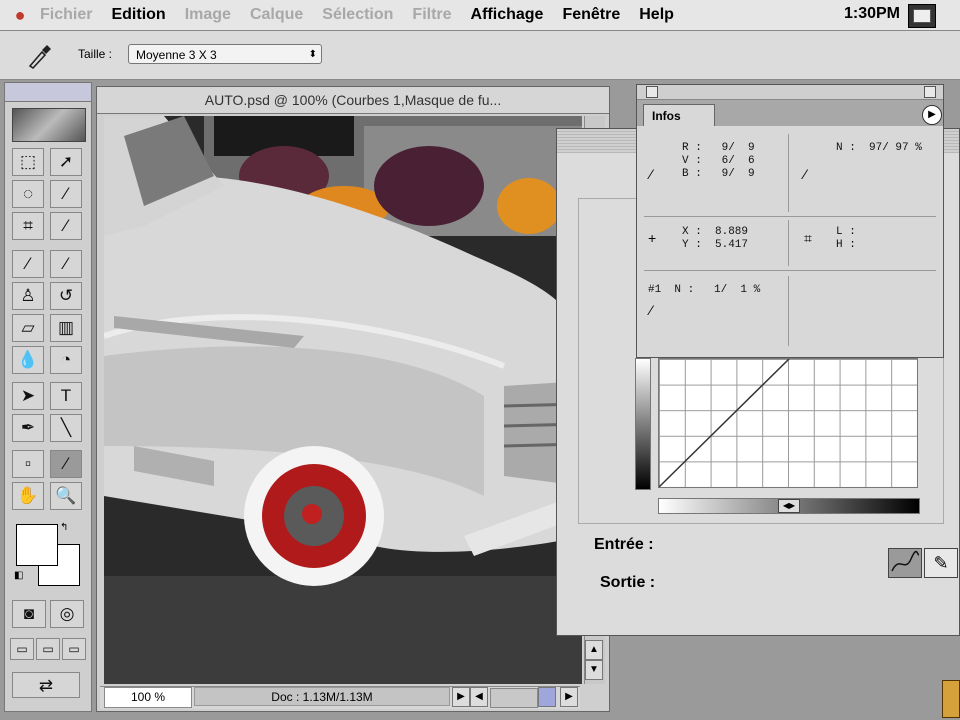  Describe the element at coordinates (66, 162) in the screenshot. I see `move-tool-icon: ➚` at that location.